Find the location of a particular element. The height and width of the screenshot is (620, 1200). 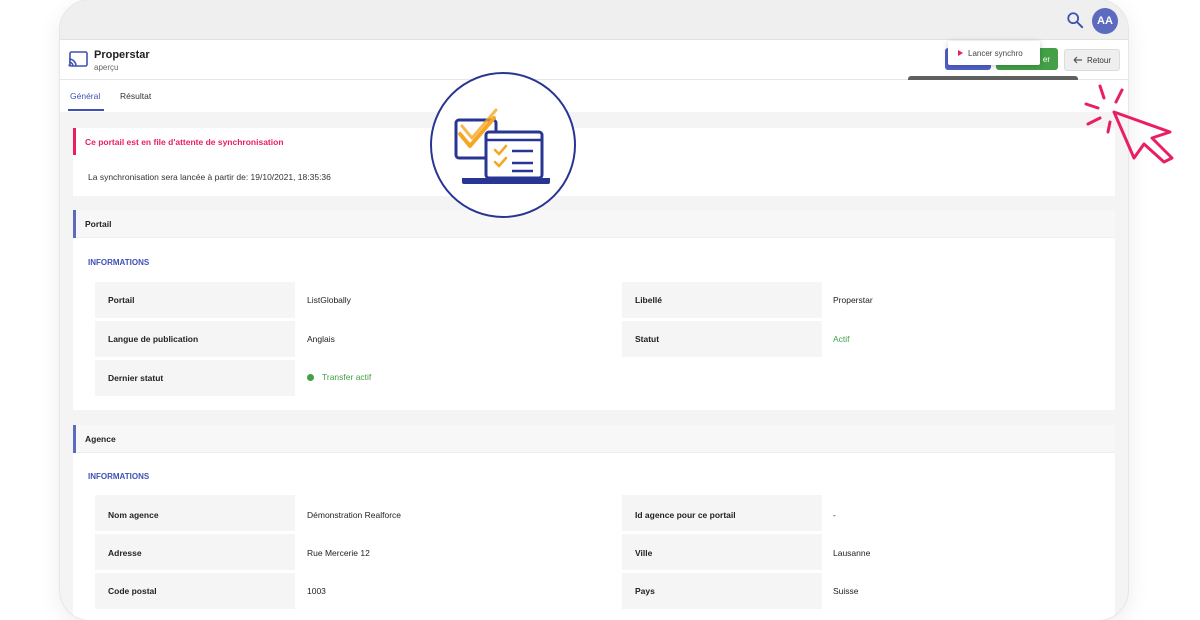

field-label-langue: Langue de publication is located at coordinates (153, 339).